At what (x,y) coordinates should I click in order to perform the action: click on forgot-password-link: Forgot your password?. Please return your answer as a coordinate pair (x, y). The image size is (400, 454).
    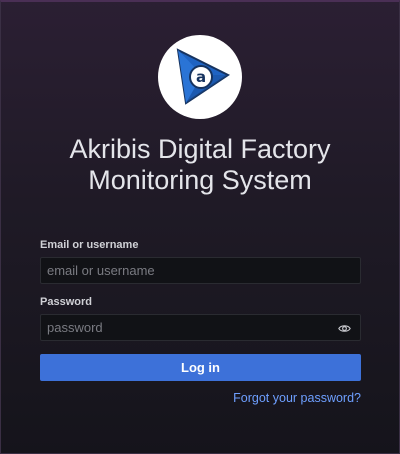
    Looking at the image, I should click on (200, 398).